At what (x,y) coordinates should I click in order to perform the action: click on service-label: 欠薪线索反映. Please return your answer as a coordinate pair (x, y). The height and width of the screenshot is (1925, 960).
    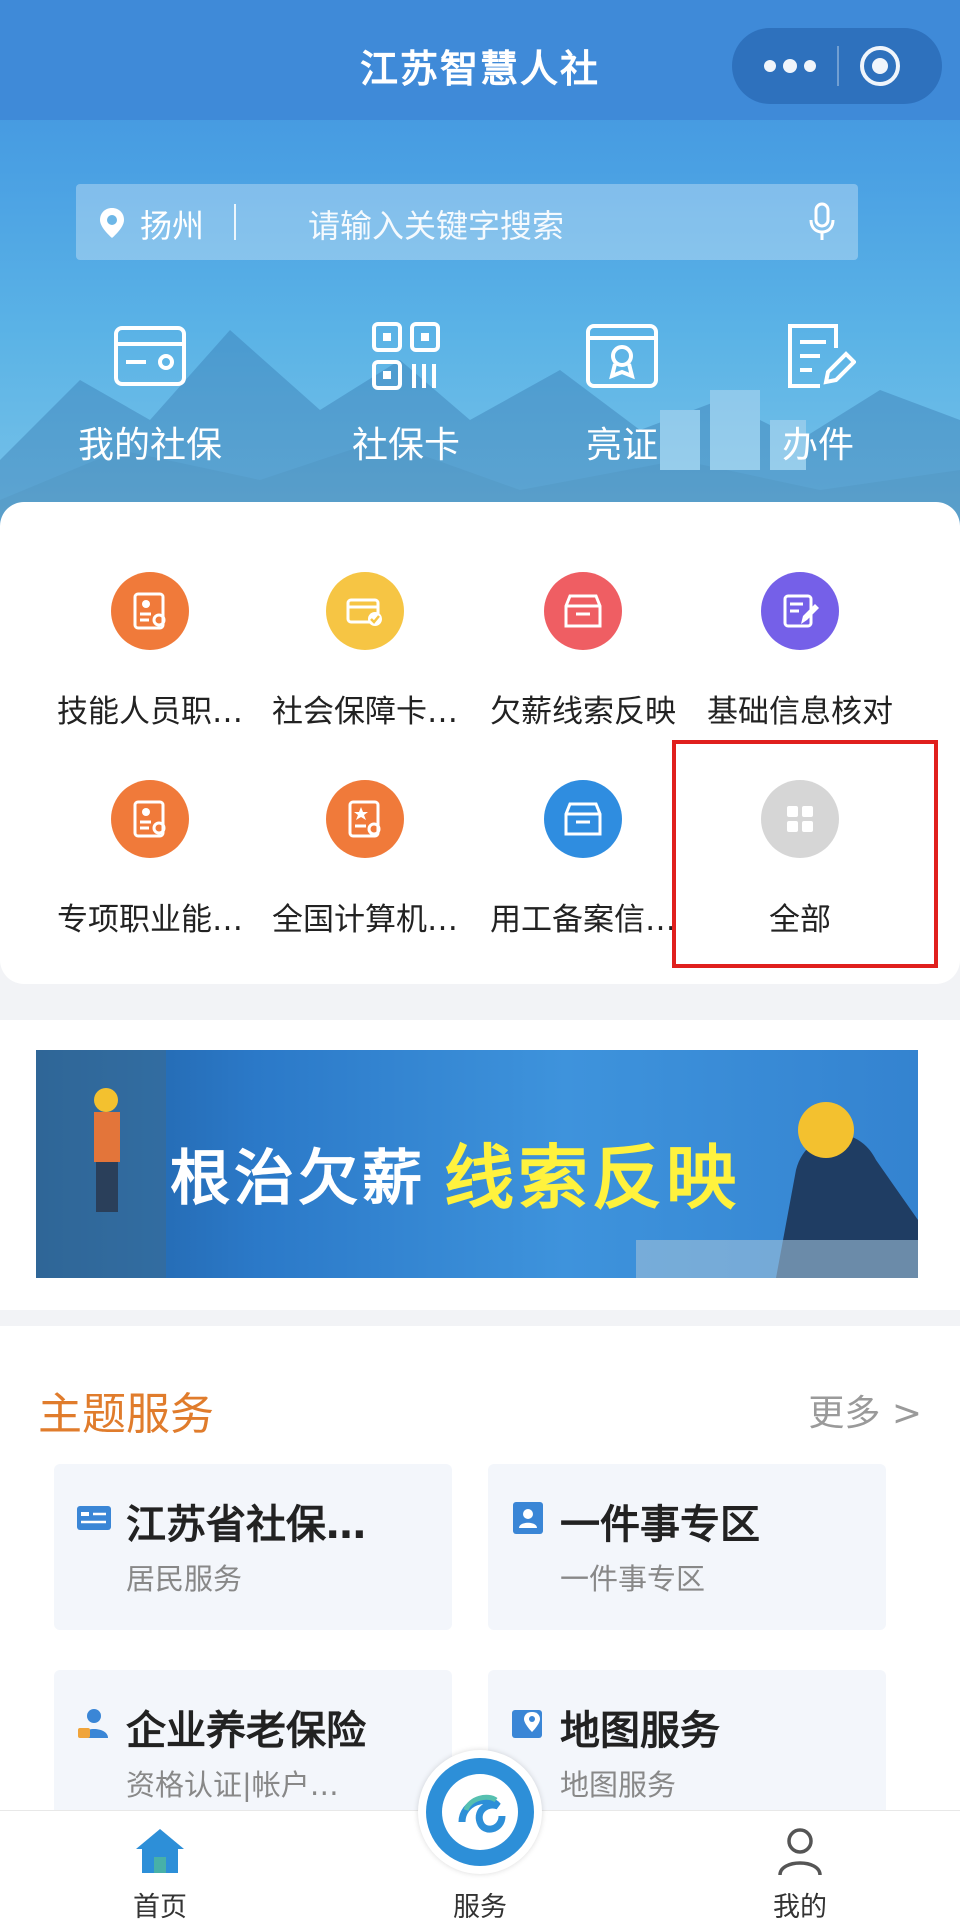
    Looking at the image, I should click on (583, 712).